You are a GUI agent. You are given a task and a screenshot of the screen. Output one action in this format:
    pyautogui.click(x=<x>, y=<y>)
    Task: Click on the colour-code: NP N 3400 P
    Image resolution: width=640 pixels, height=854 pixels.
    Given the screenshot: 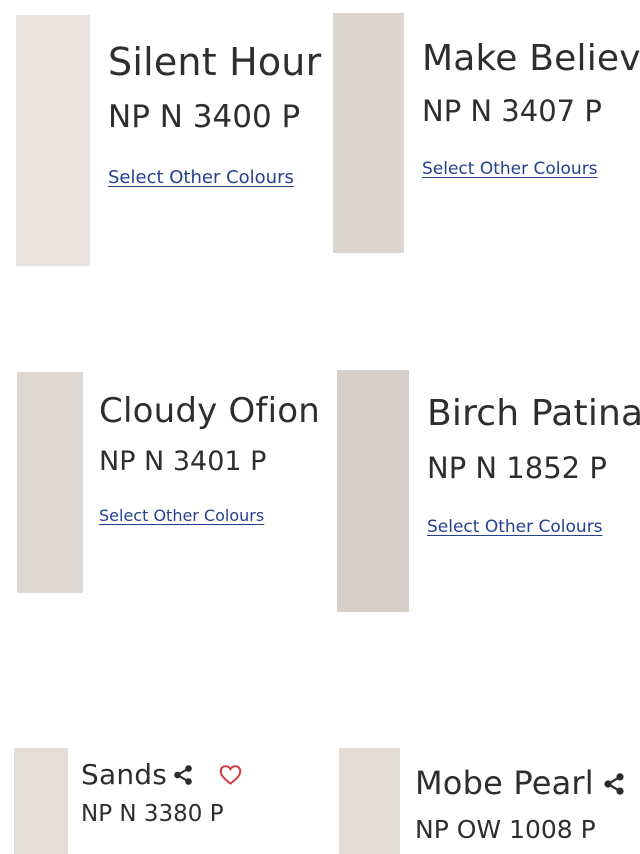 What is the action you would take?
    pyautogui.click(x=204, y=117)
    